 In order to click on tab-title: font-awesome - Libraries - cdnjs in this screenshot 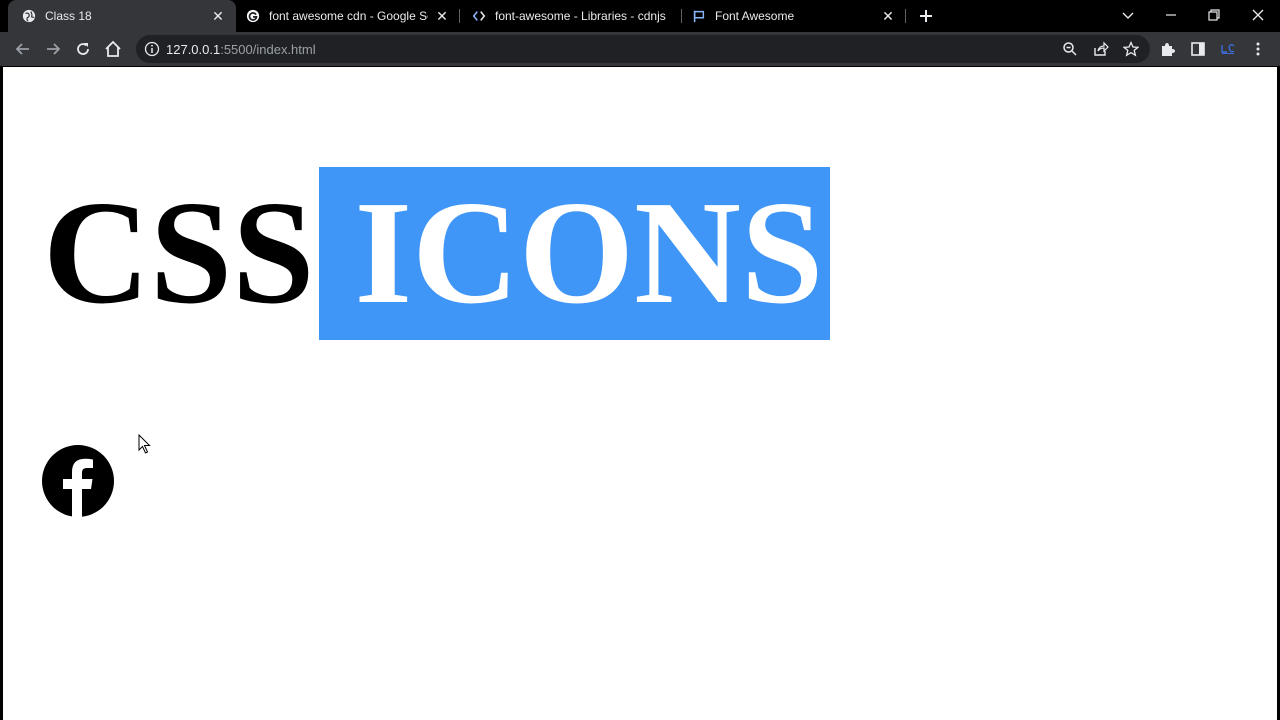, I will do `click(580, 16)`.